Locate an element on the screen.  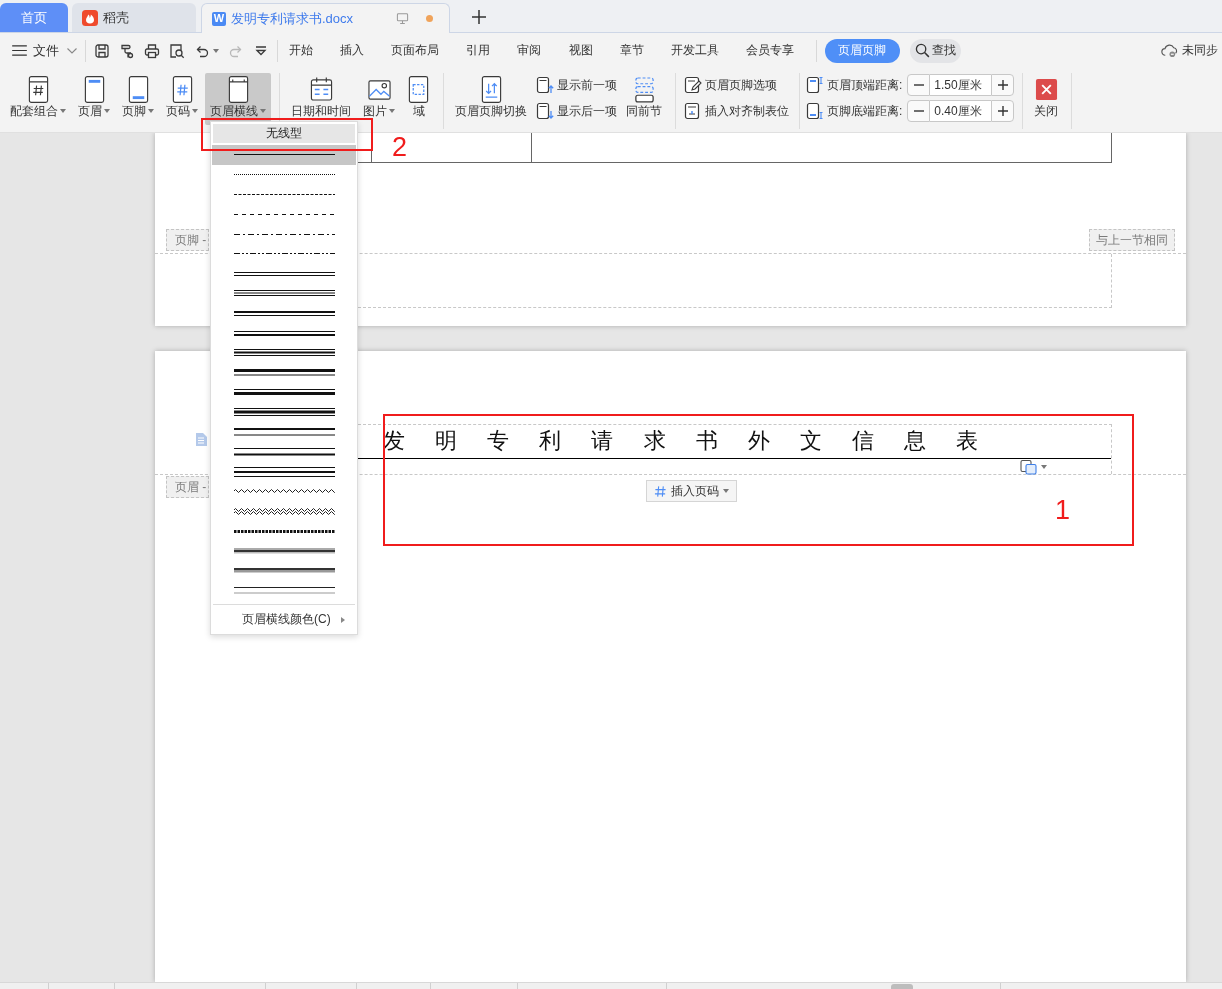
monitor-icon is located at coordinates (402, 18).